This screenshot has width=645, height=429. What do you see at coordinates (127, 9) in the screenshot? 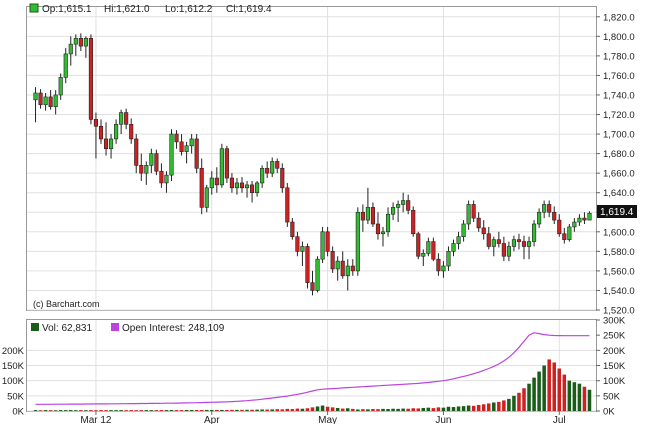
I see `ohlc-high: Hi:1,621.0` at bounding box center [127, 9].